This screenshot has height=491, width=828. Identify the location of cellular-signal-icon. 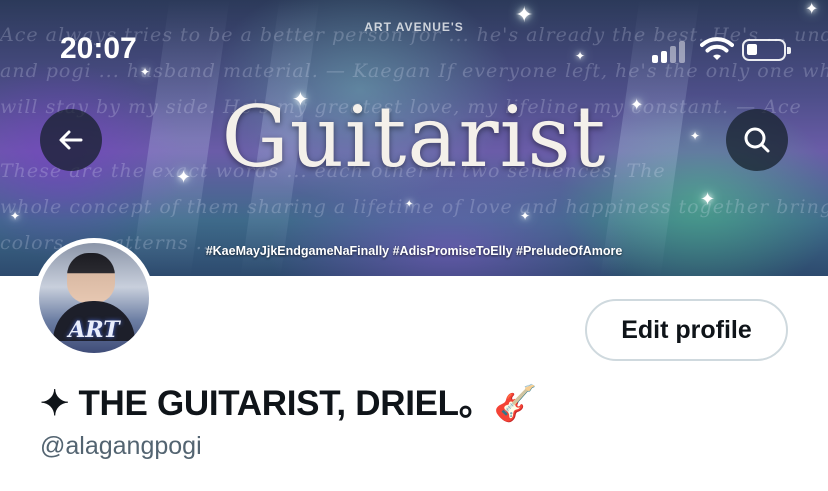
(672, 51).